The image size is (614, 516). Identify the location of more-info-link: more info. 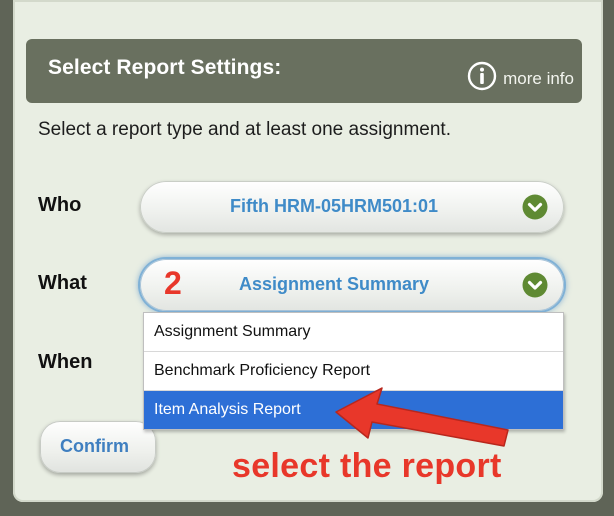
(520, 76).